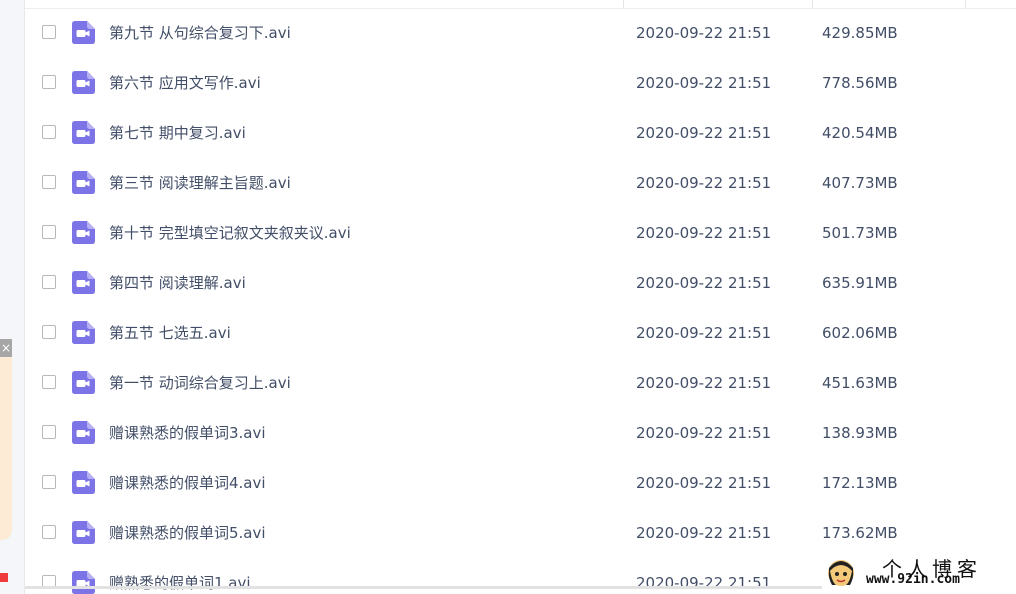  I want to click on file-name: 第三节 阅读理解主旨题.avi, so click(200, 183).